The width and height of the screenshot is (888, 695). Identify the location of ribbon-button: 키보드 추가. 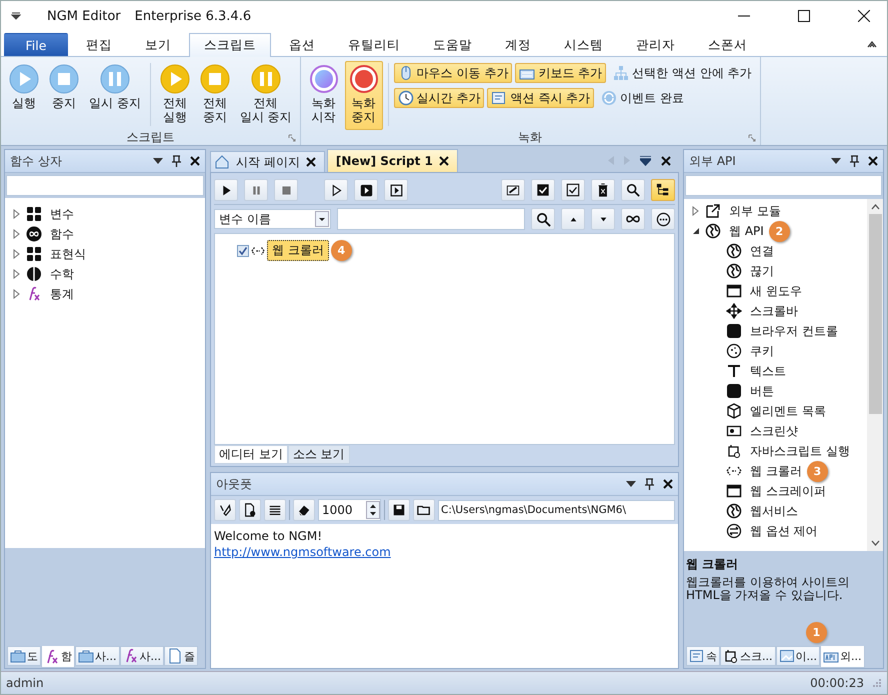
(560, 73).